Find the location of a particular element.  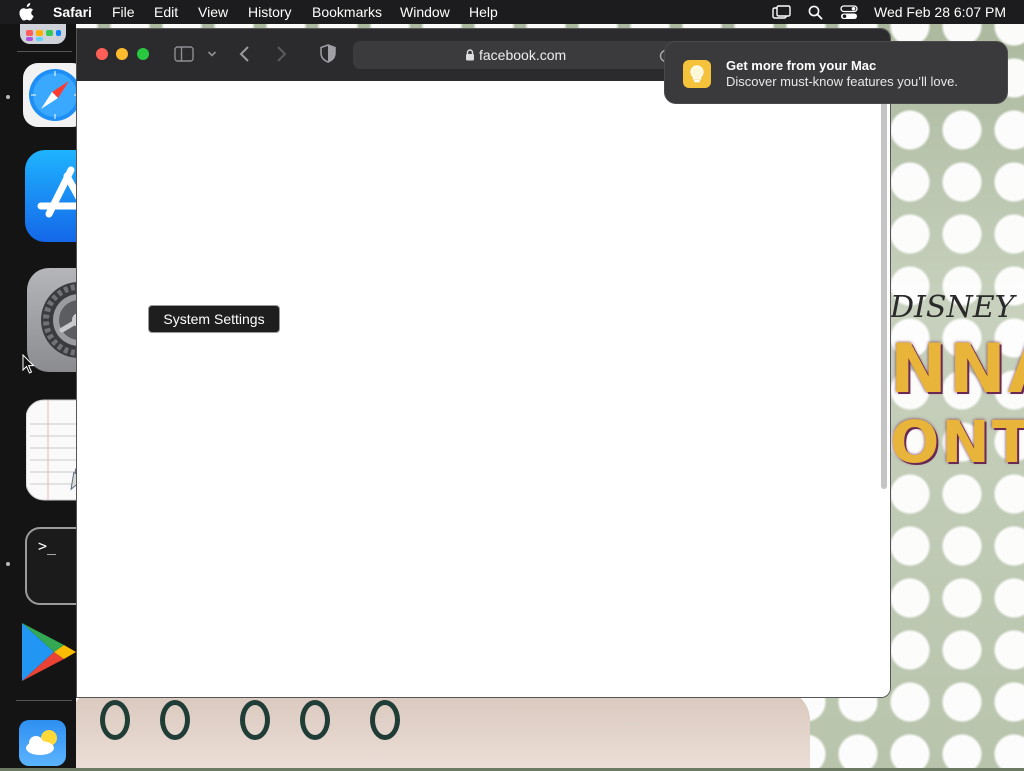

url-text: facebook.com is located at coordinates (523, 55).